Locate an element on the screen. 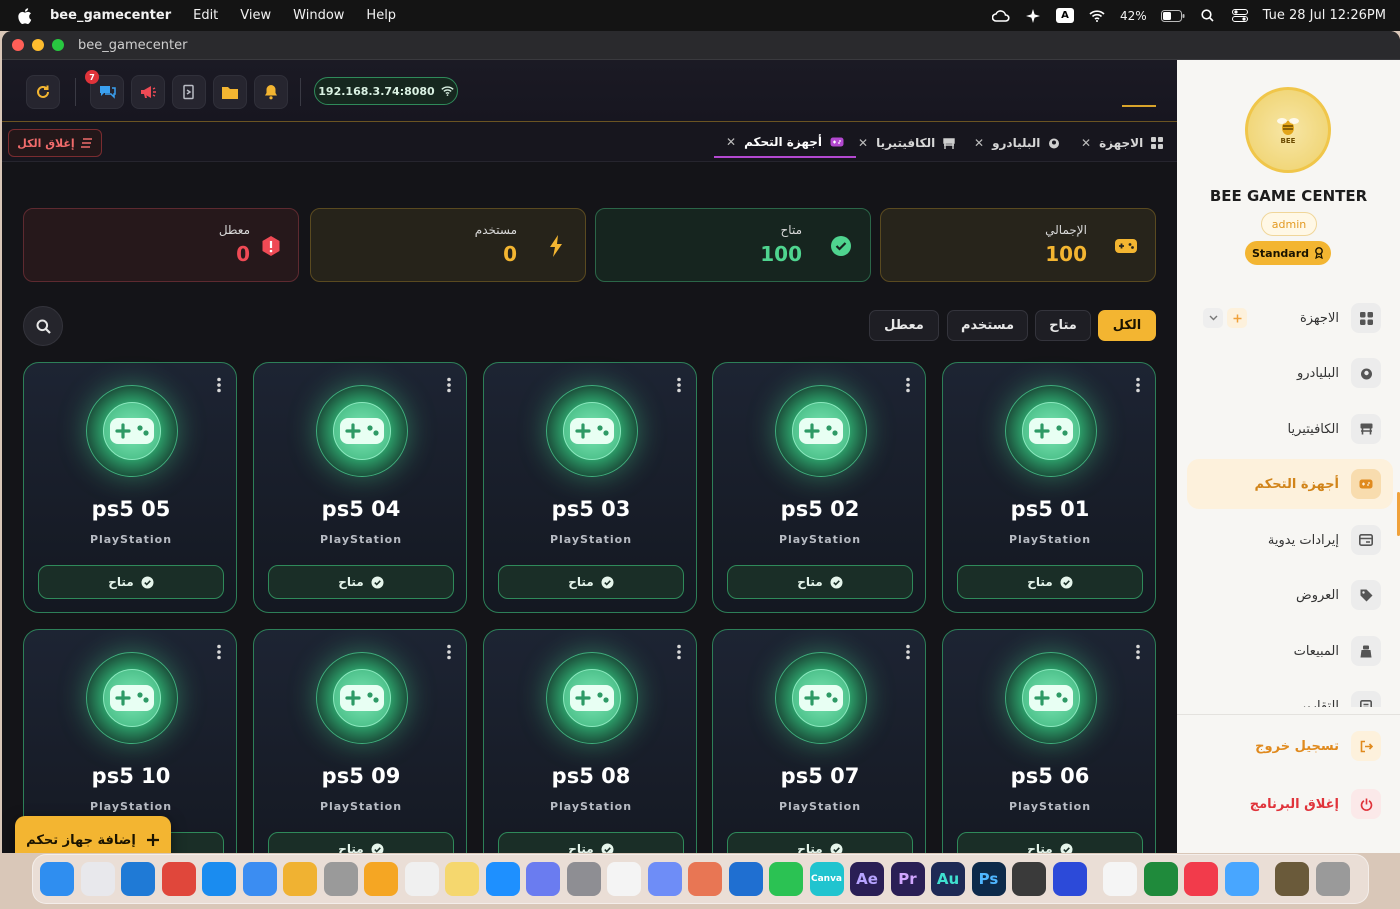  search-button is located at coordinates (43, 326).